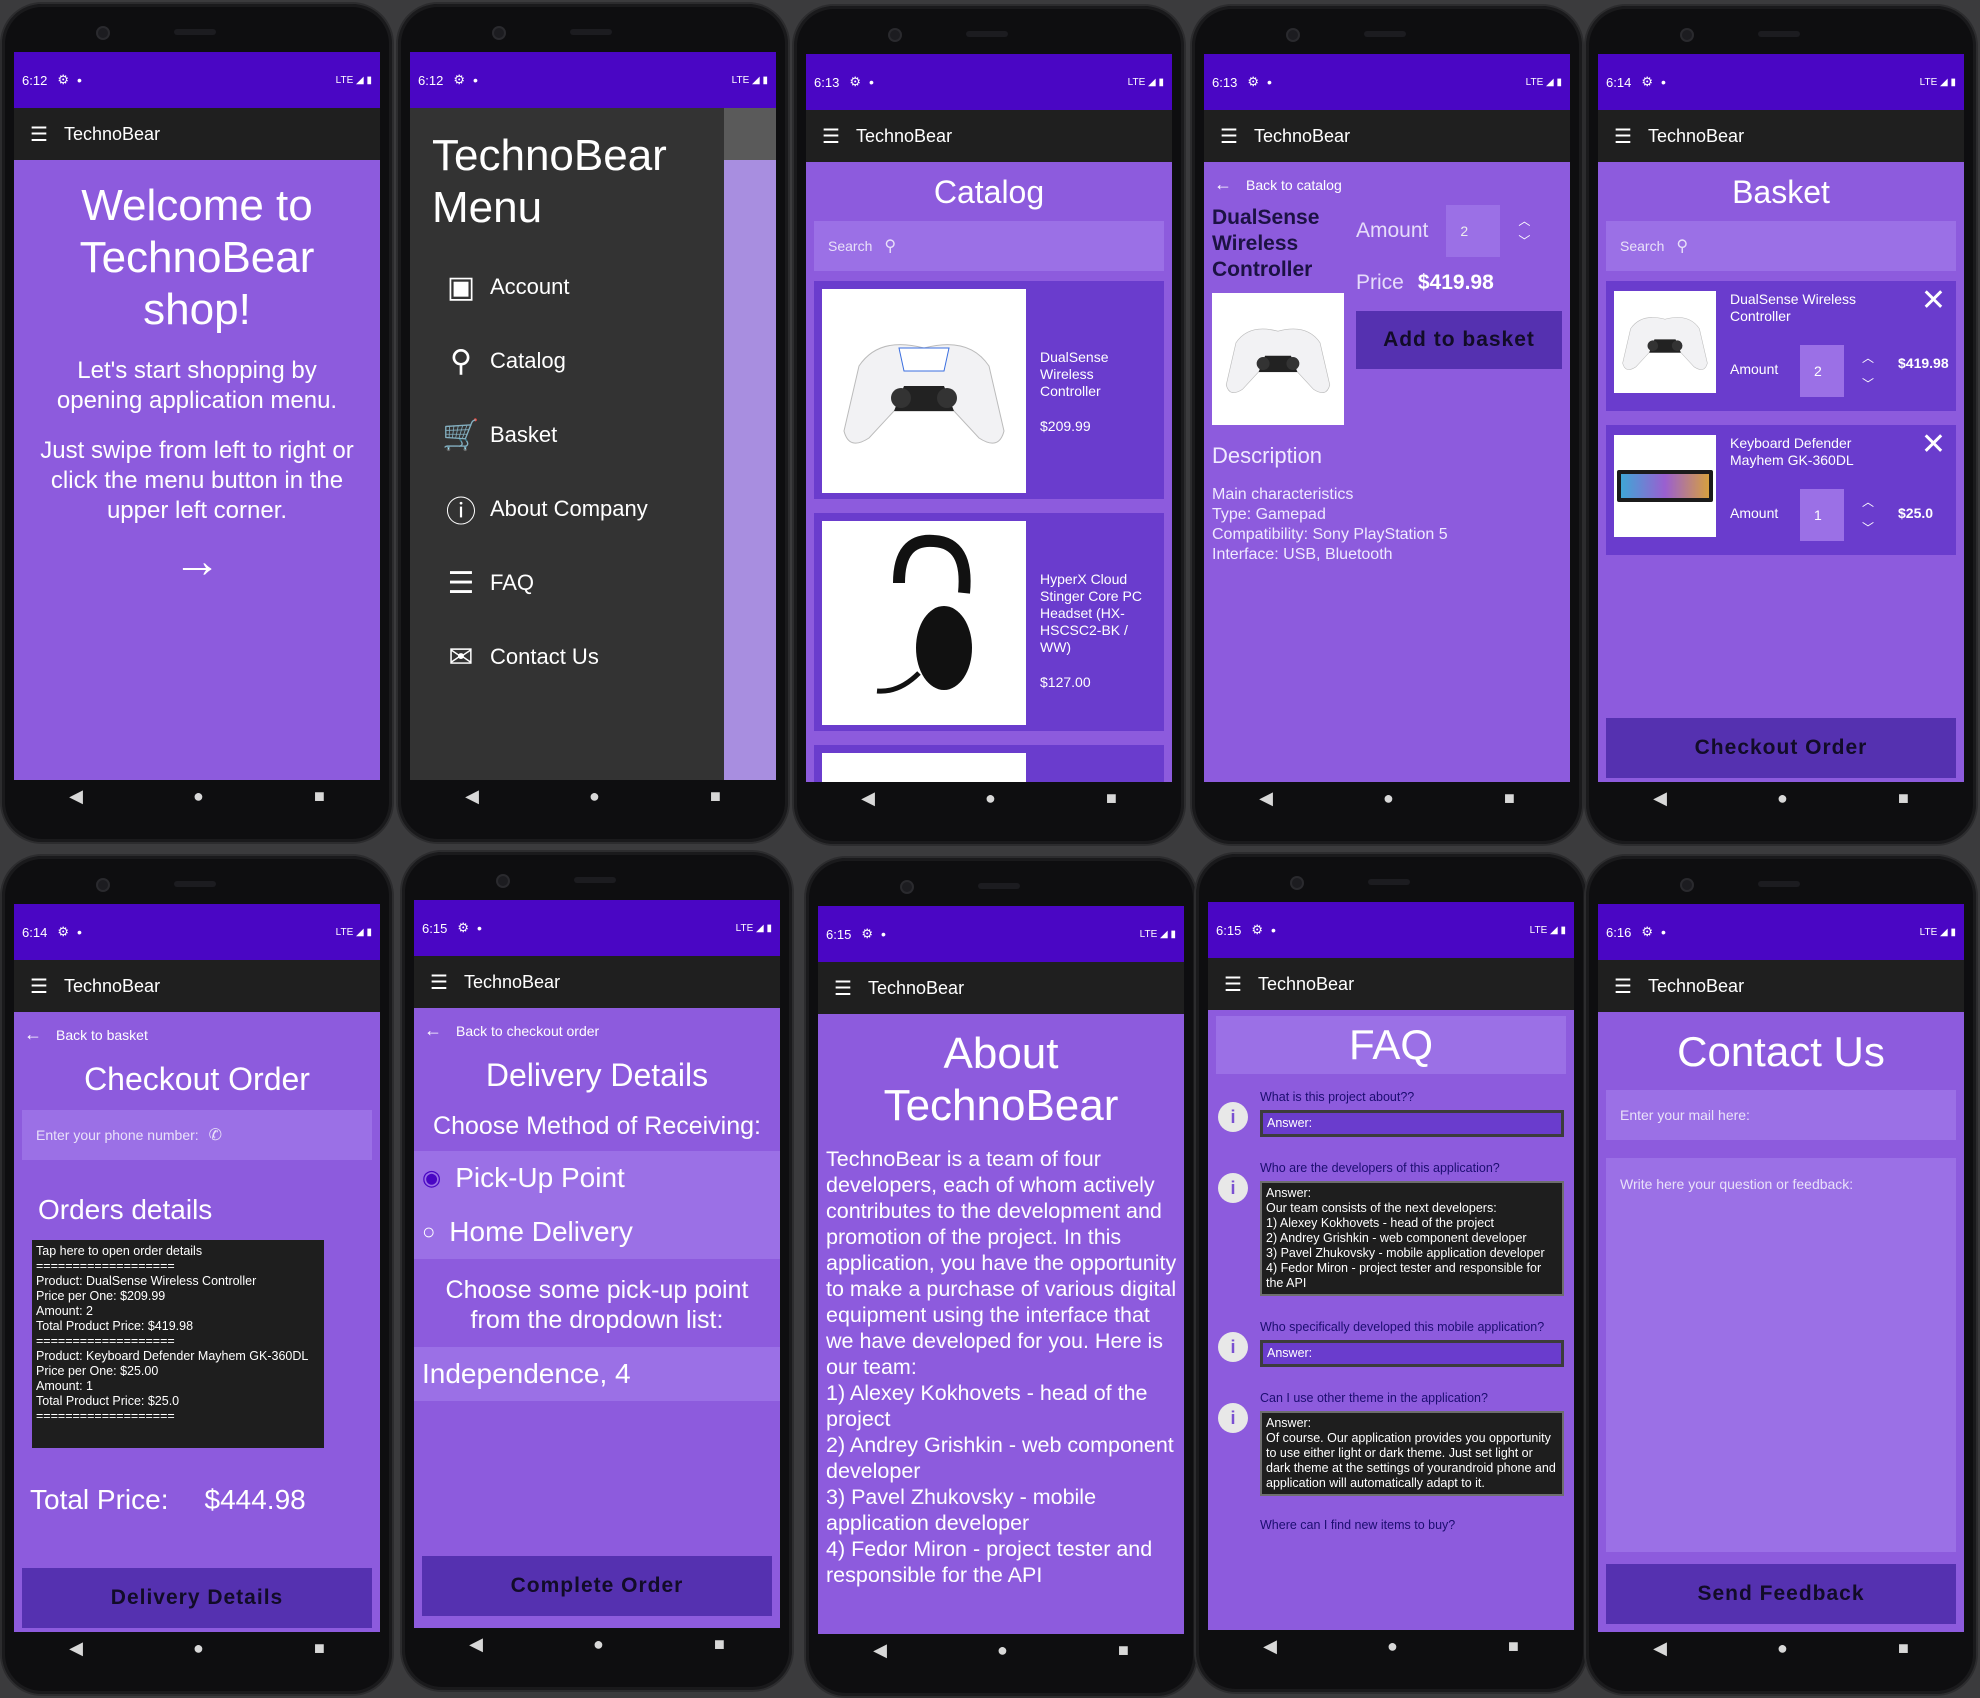 The image size is (1980, 1698). I want to click on menu-item-basket: 🛒 Basket, so click(578, 435).